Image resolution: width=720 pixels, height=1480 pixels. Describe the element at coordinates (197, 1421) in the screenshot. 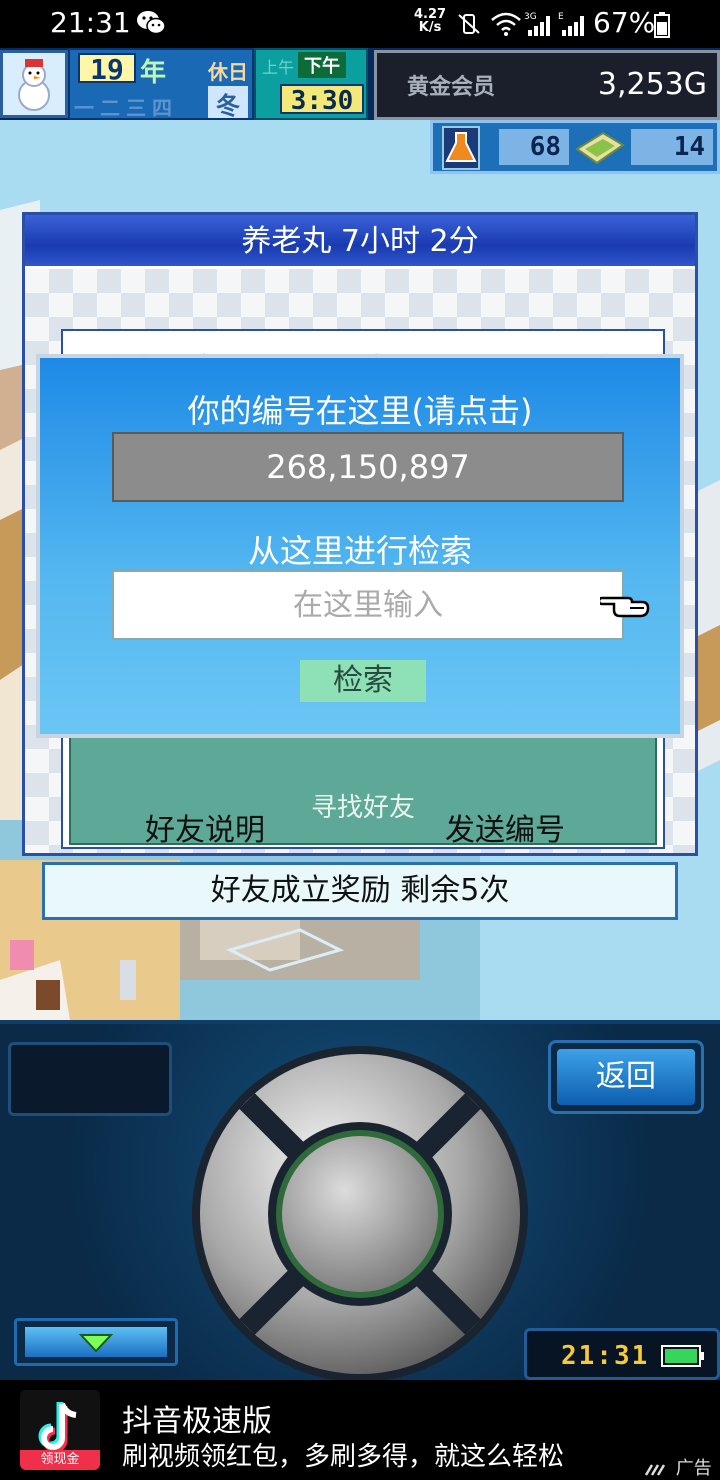

I see `ad-title: 抖音极速版` at that location.